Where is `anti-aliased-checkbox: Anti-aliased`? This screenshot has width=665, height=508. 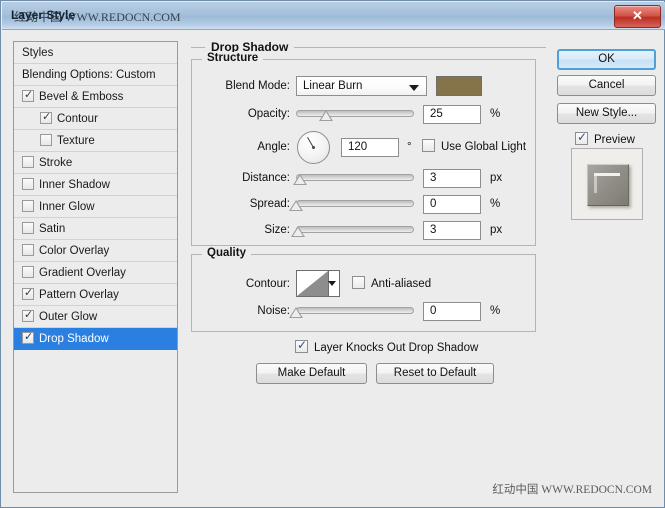 anti-aliased-checkbox: Anti-aliased is located at coordinates (391, 284).